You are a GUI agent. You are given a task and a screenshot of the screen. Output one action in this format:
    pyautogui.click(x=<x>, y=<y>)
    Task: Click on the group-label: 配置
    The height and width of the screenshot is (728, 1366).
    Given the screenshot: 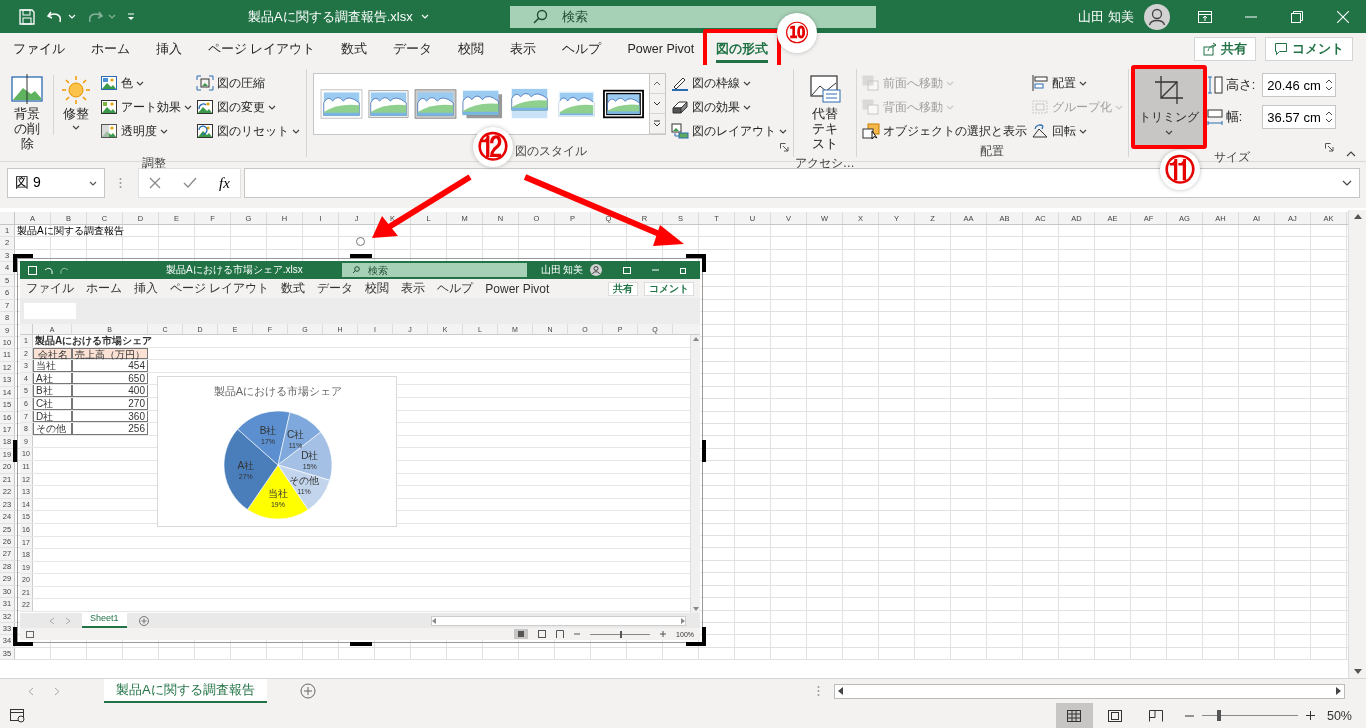 What is the action you would take?
    pyautogui.click(x=992, y=151)
    